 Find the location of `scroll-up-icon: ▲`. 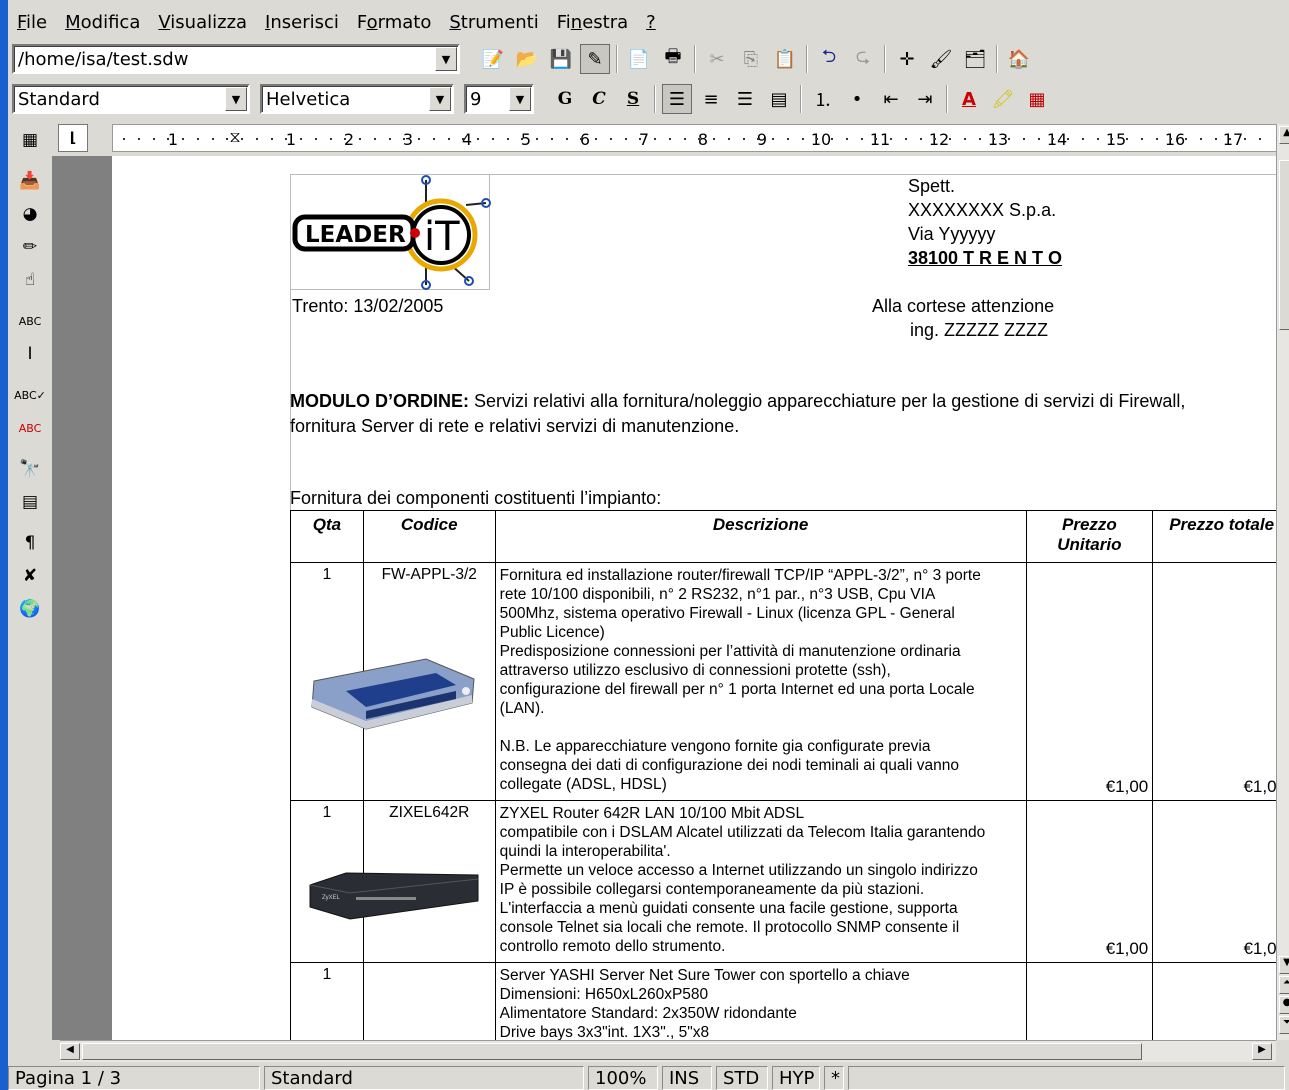

scroll-up-icon: ▲ is located at coordinates (1284, 135).